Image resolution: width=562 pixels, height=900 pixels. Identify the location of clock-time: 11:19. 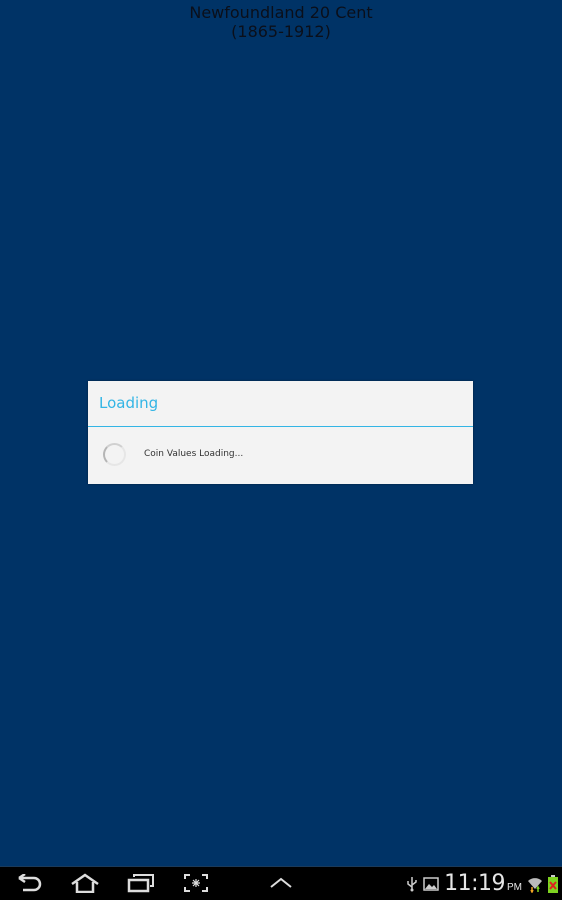
(474, 883).